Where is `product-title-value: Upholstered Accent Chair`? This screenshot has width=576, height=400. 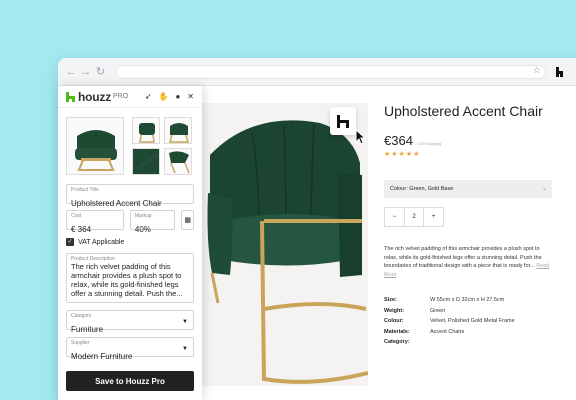 product-title-value: Upholstered Accent Chair is located at coordinates (116, 203).